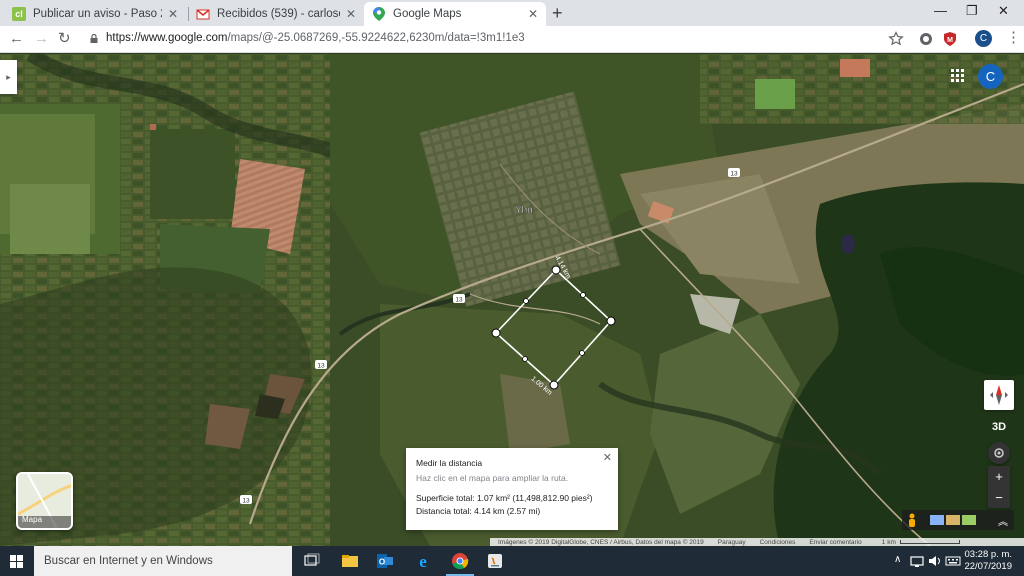  I want to click on location-target-icon, so click(999, 453).